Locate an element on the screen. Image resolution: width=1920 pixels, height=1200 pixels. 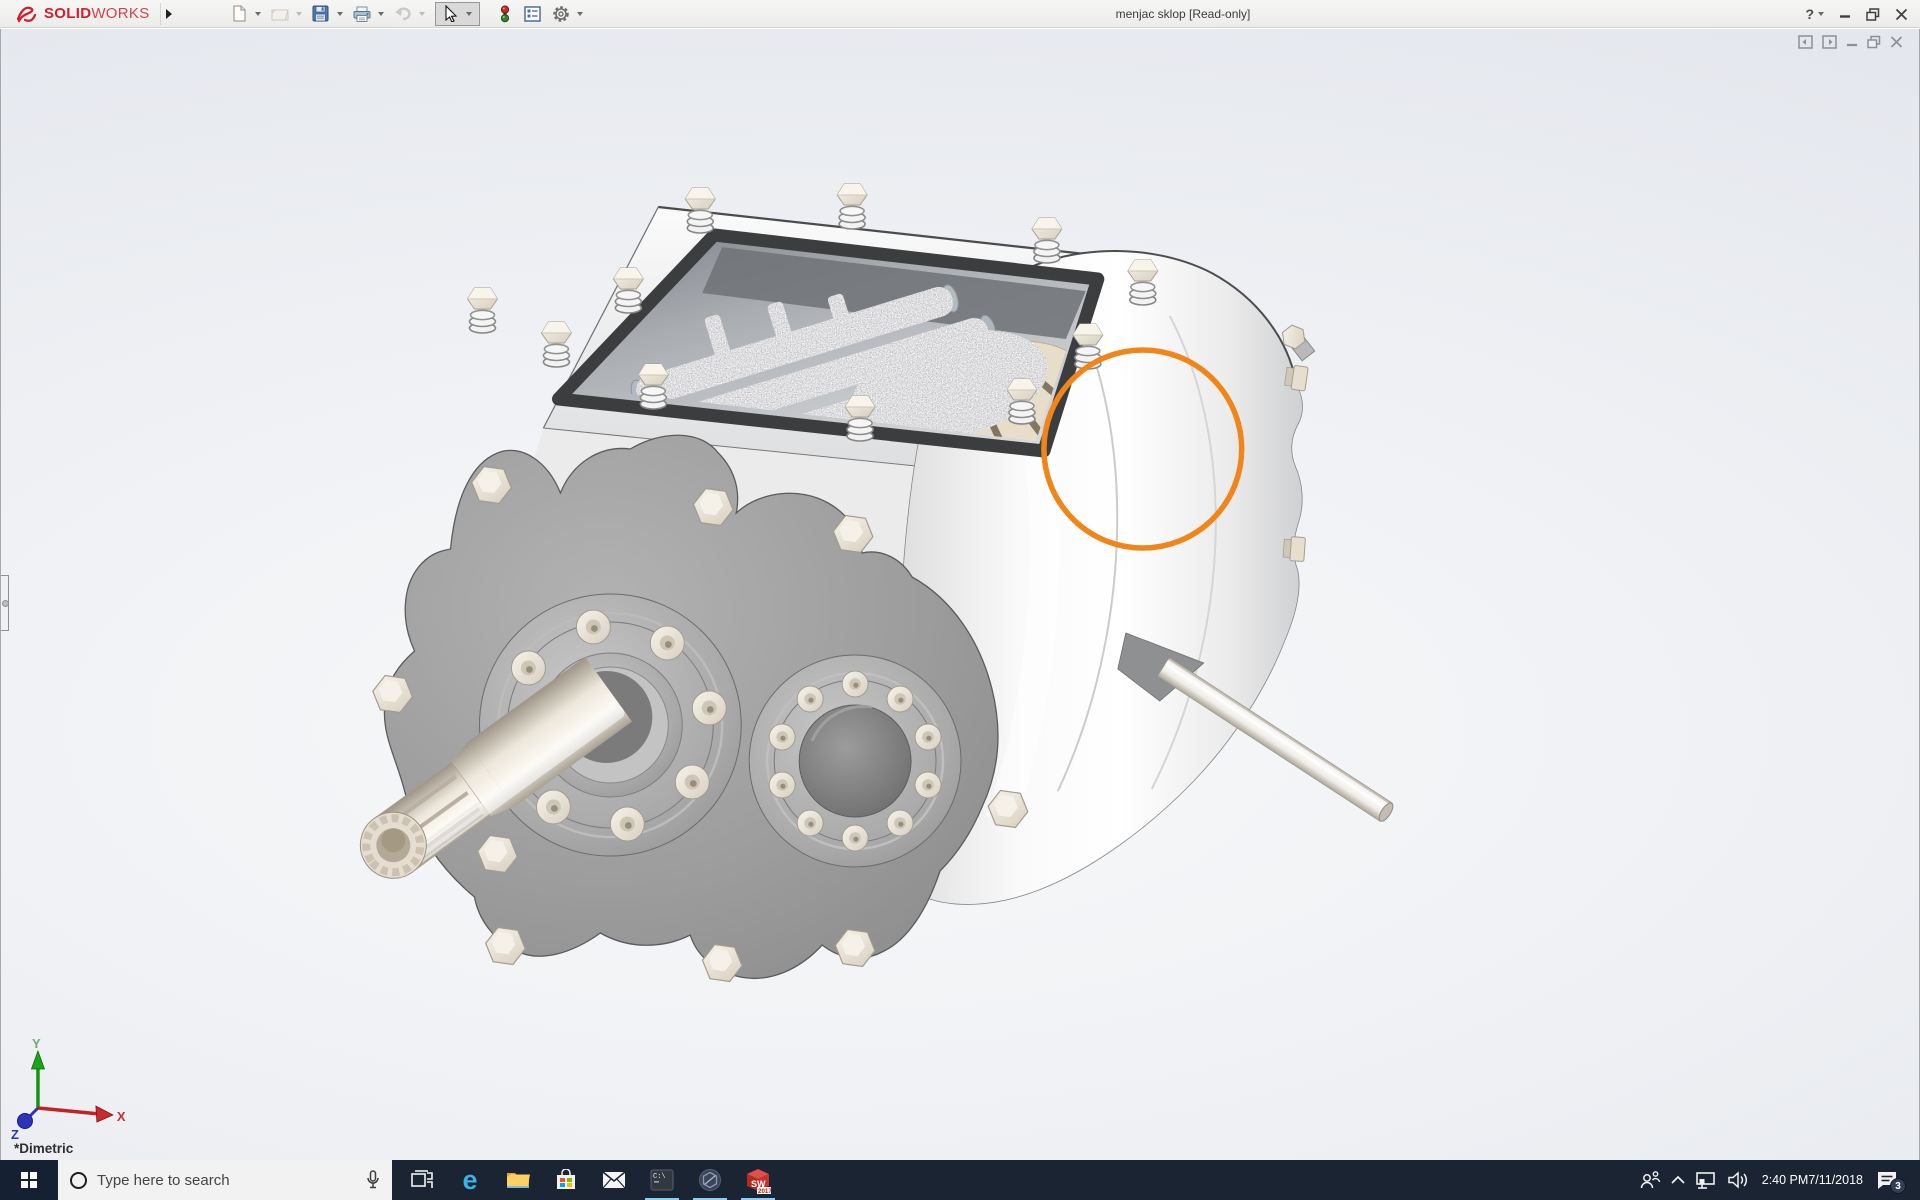
save-floppy-icon is located at coordinates (320, 13).